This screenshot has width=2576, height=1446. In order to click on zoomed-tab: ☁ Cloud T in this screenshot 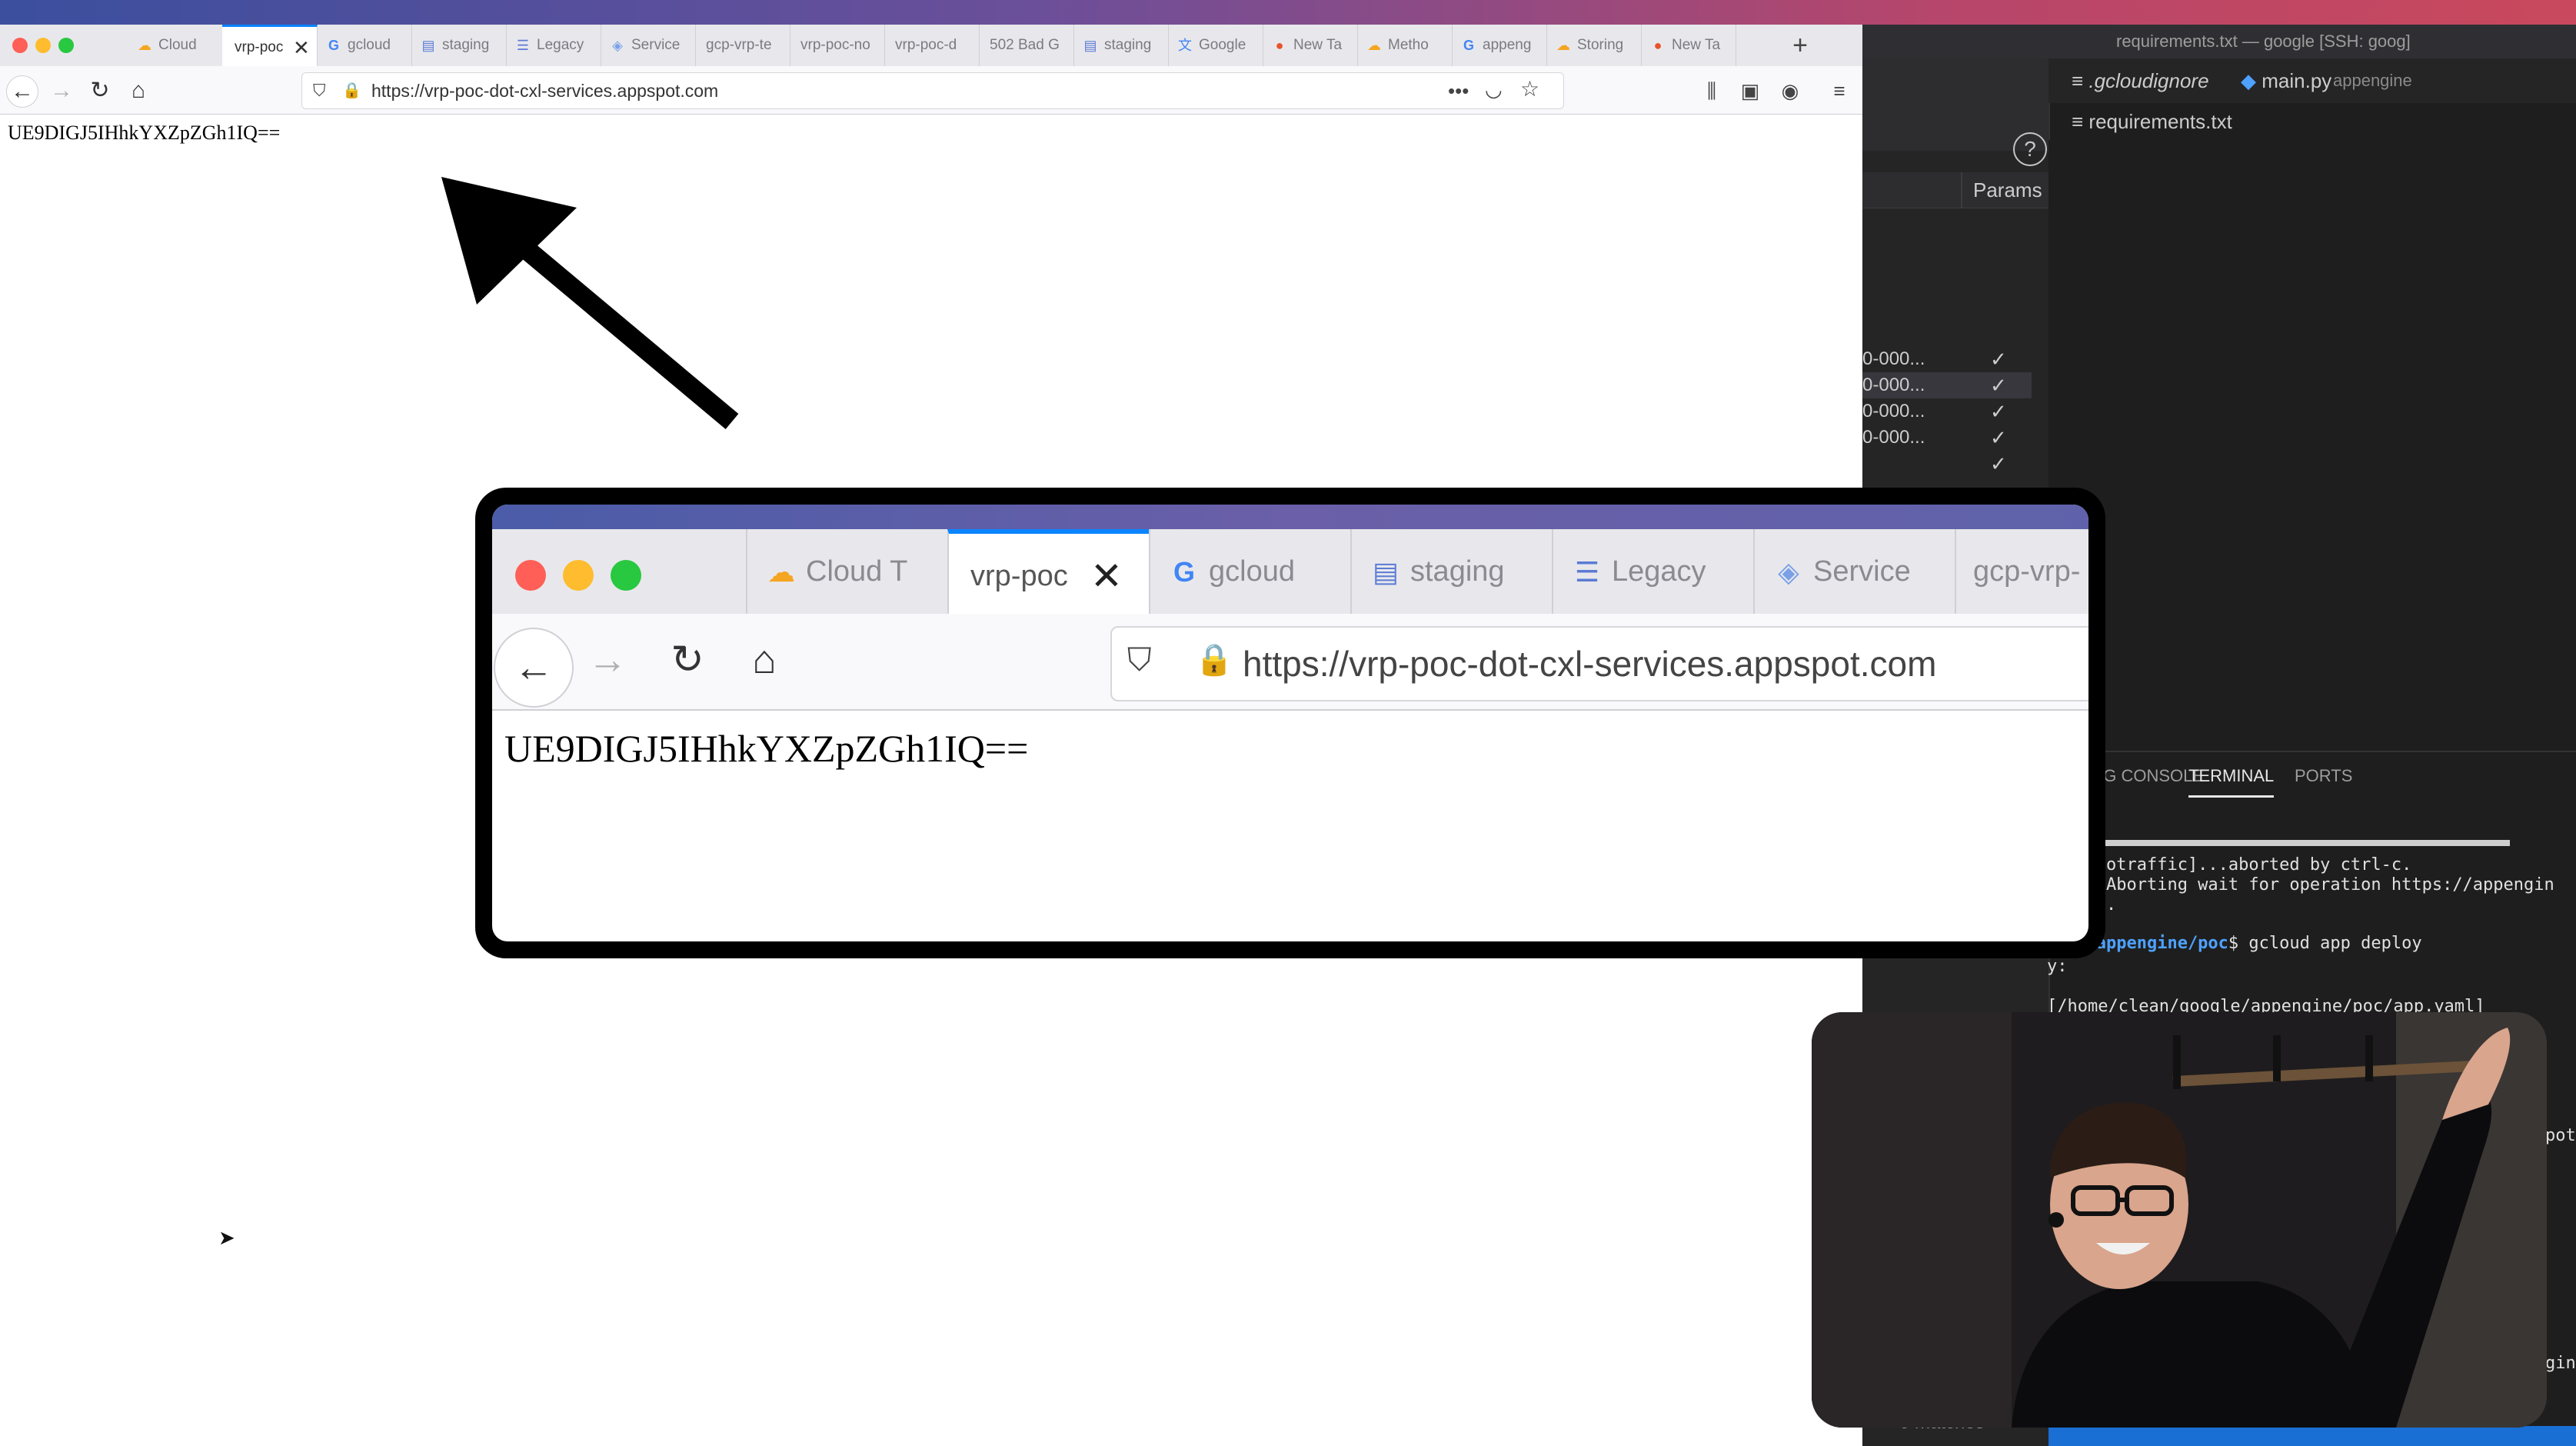, I will do `click(847, 571)`.